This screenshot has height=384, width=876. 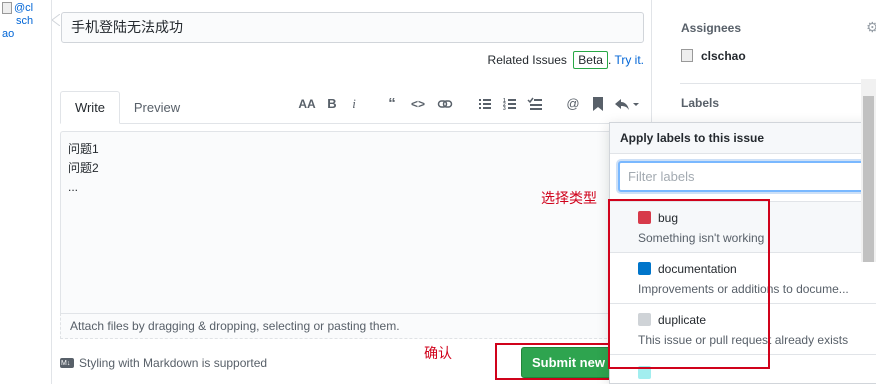 I want to click on related-issues-note: Related Issues Beta. Try it., so click(x=566, y=60).